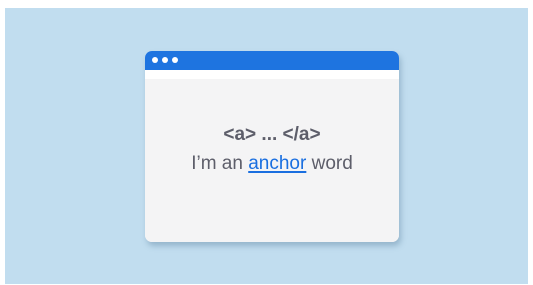  I want to click on titlebar-divider, so click(272, 74).